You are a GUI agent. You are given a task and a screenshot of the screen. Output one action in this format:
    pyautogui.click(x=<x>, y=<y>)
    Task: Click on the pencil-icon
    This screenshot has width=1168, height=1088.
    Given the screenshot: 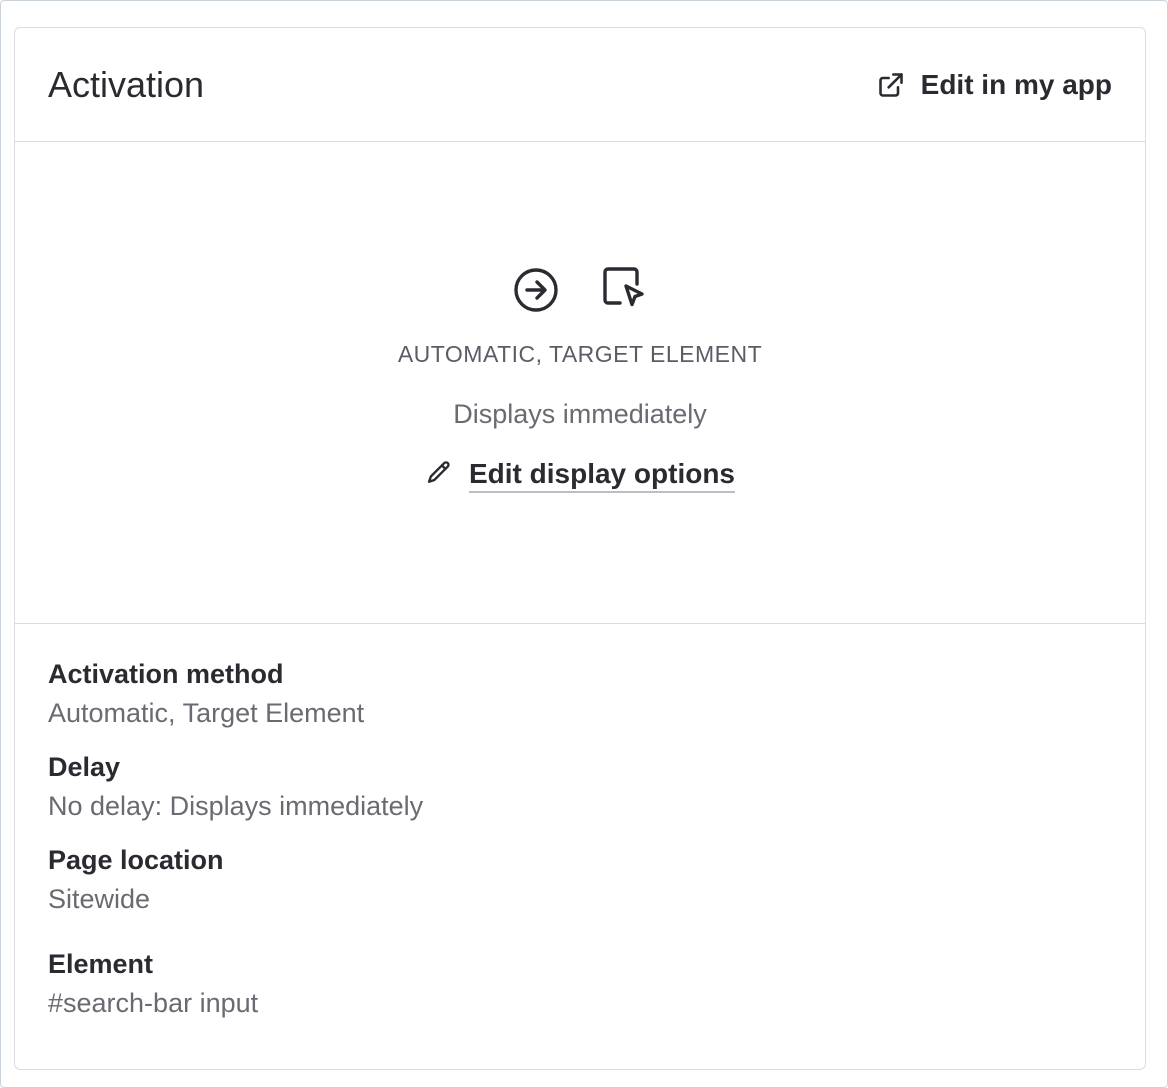 What is the action you would take?
    pyautogui.click(x=439, y=475)
    